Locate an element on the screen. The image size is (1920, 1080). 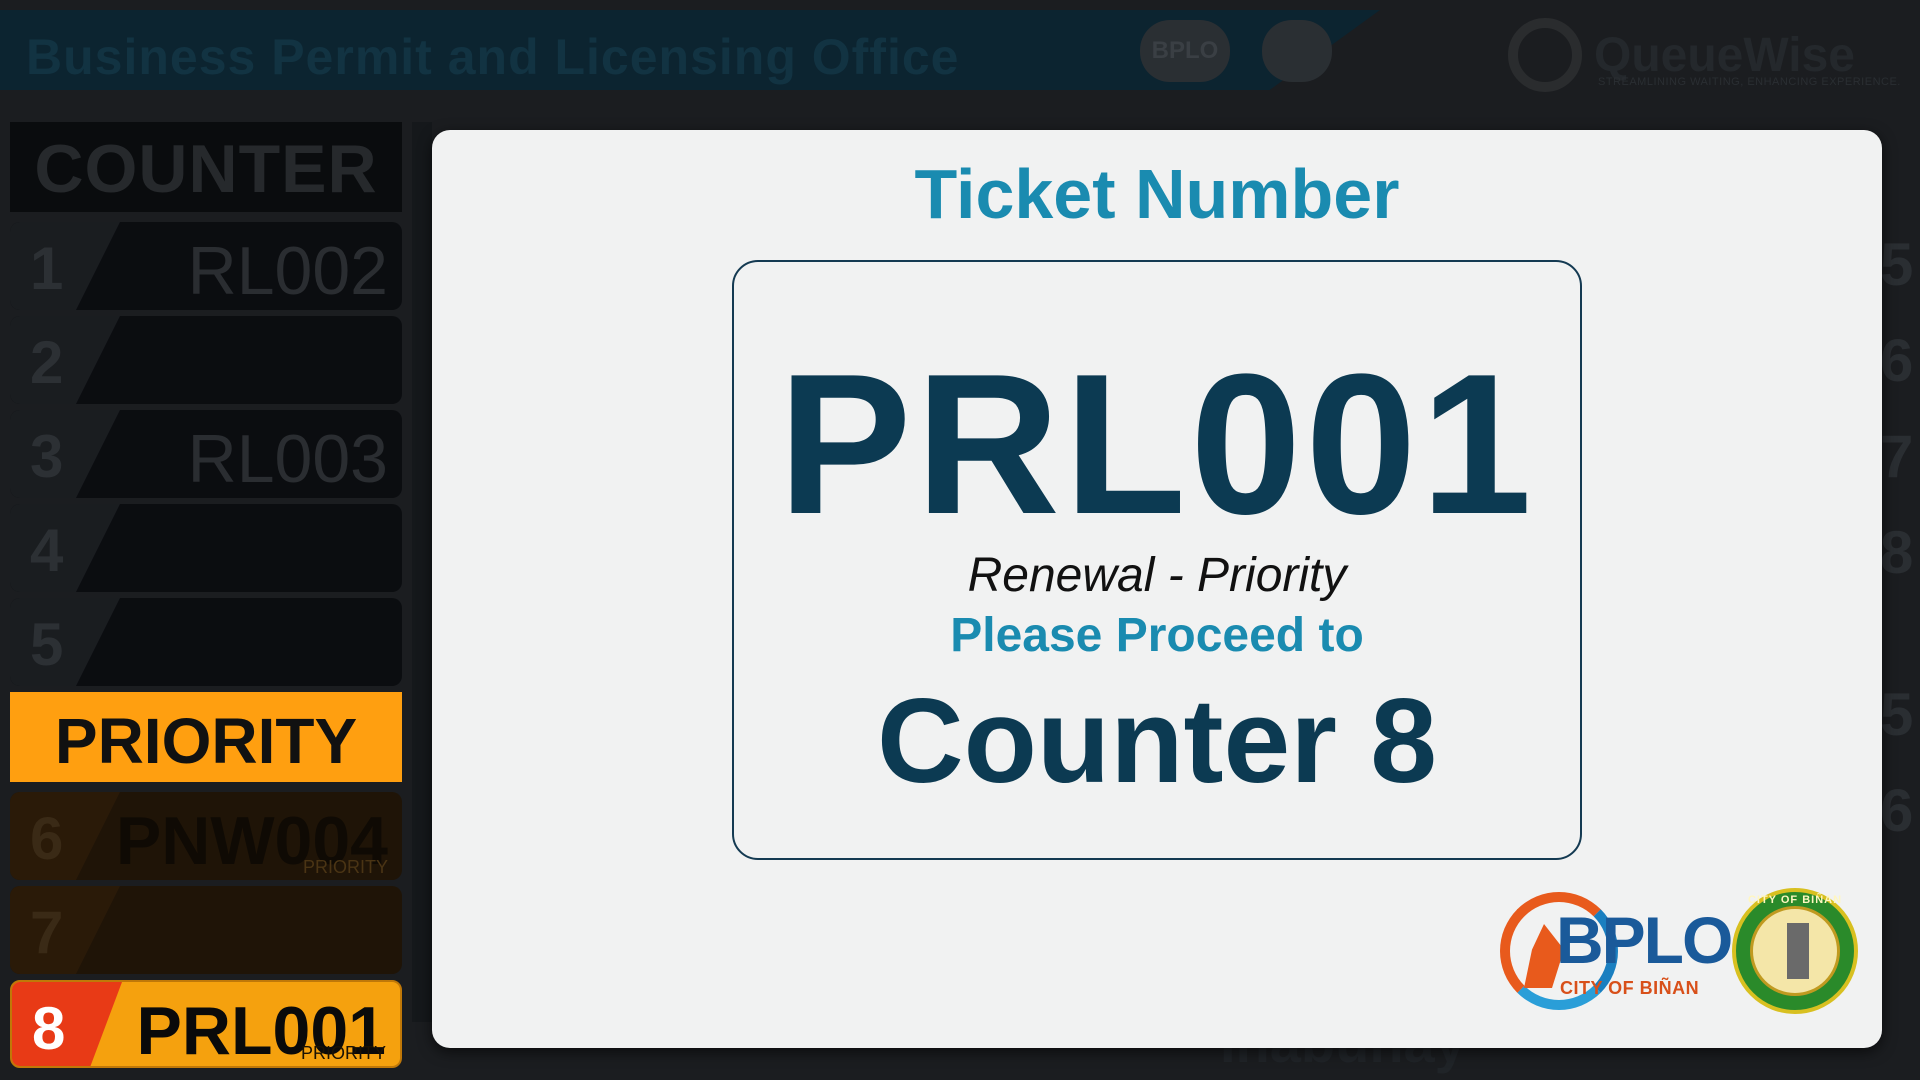
counter-number: 3 is located at coordinates (47, 456).